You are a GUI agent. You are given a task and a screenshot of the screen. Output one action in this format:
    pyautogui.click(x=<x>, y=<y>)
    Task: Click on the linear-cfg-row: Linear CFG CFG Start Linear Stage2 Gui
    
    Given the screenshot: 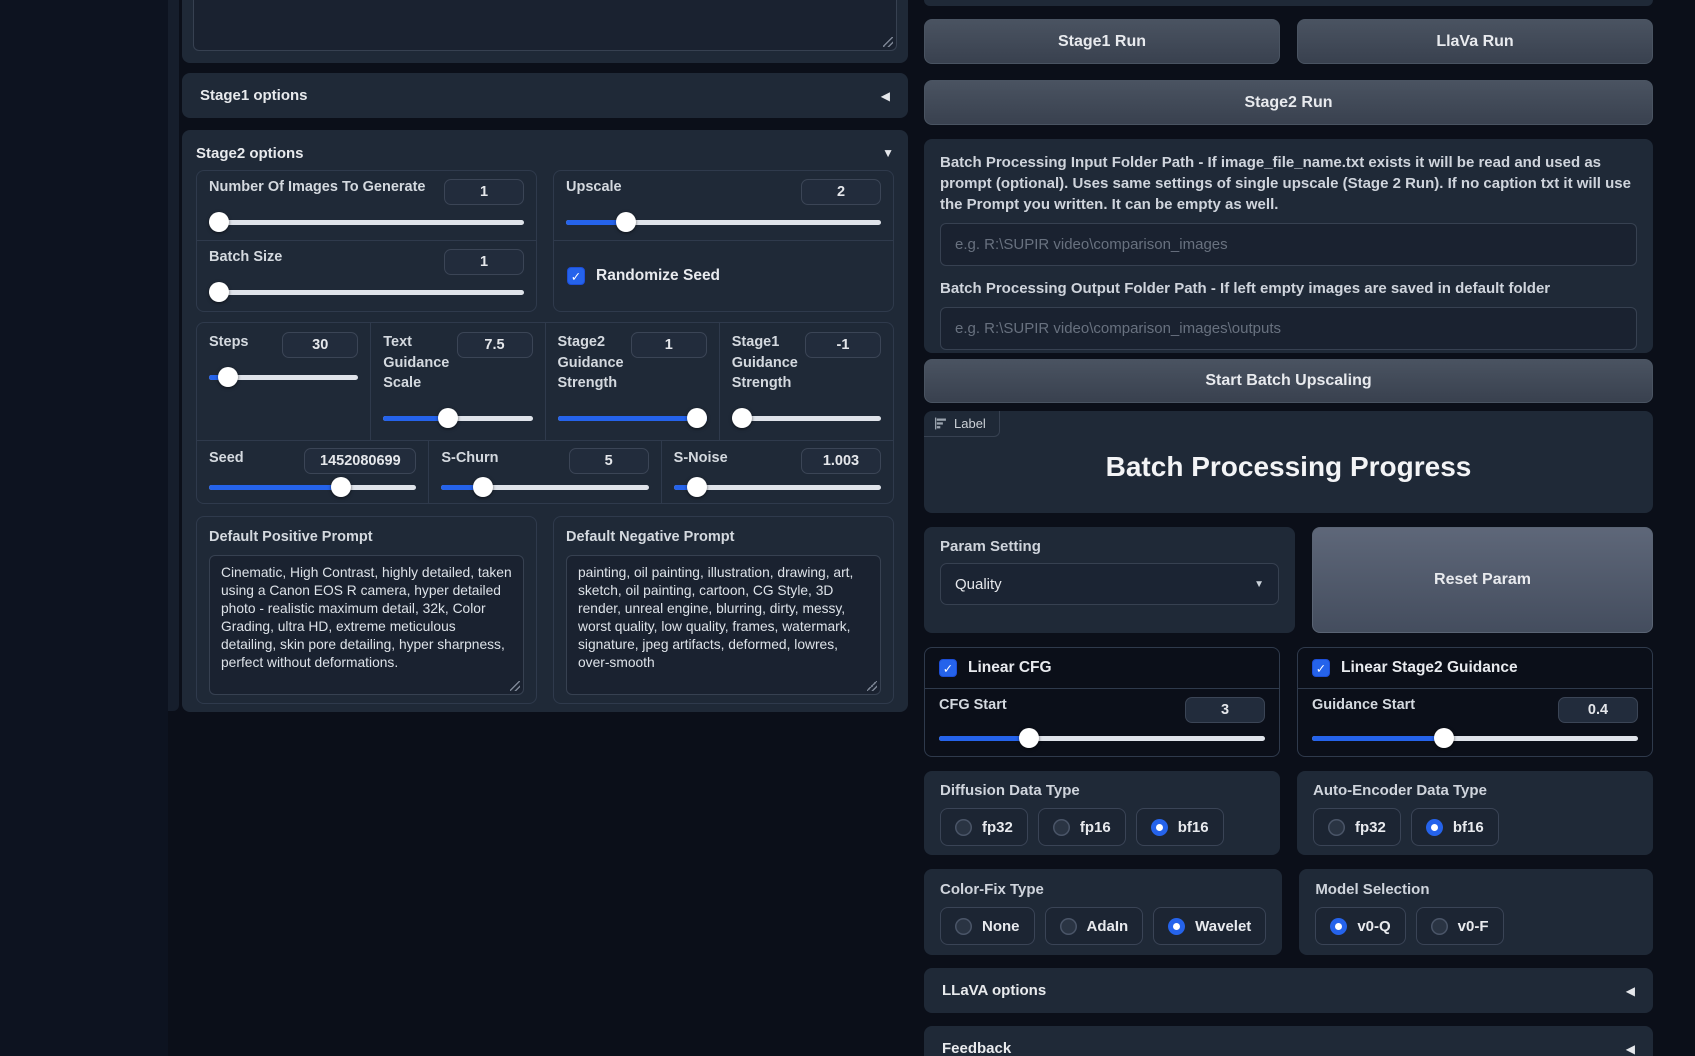 What is the action you would take?
    pyautogui.click(x=1288, y=702)
    